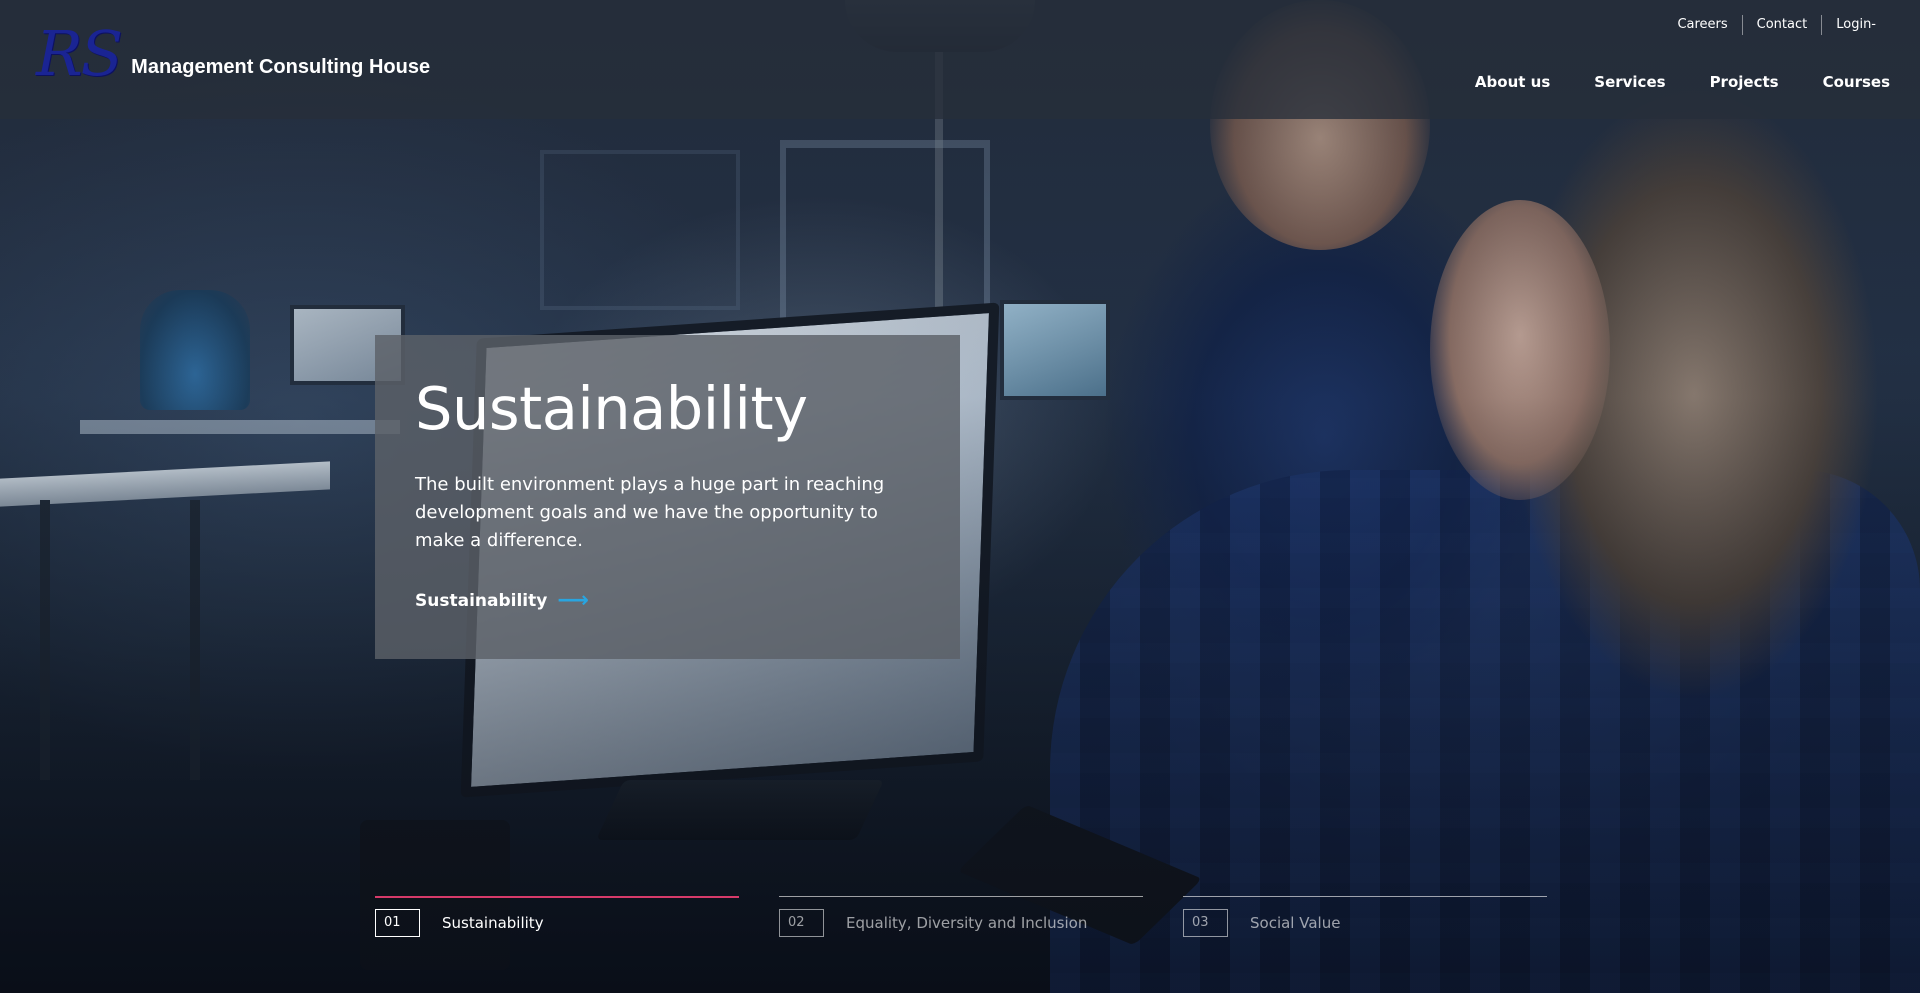  What do you see at coordinates (1629, 82) in the screenshot?
I see `nav-link-services: Services` at bounding box center [1629, 82].